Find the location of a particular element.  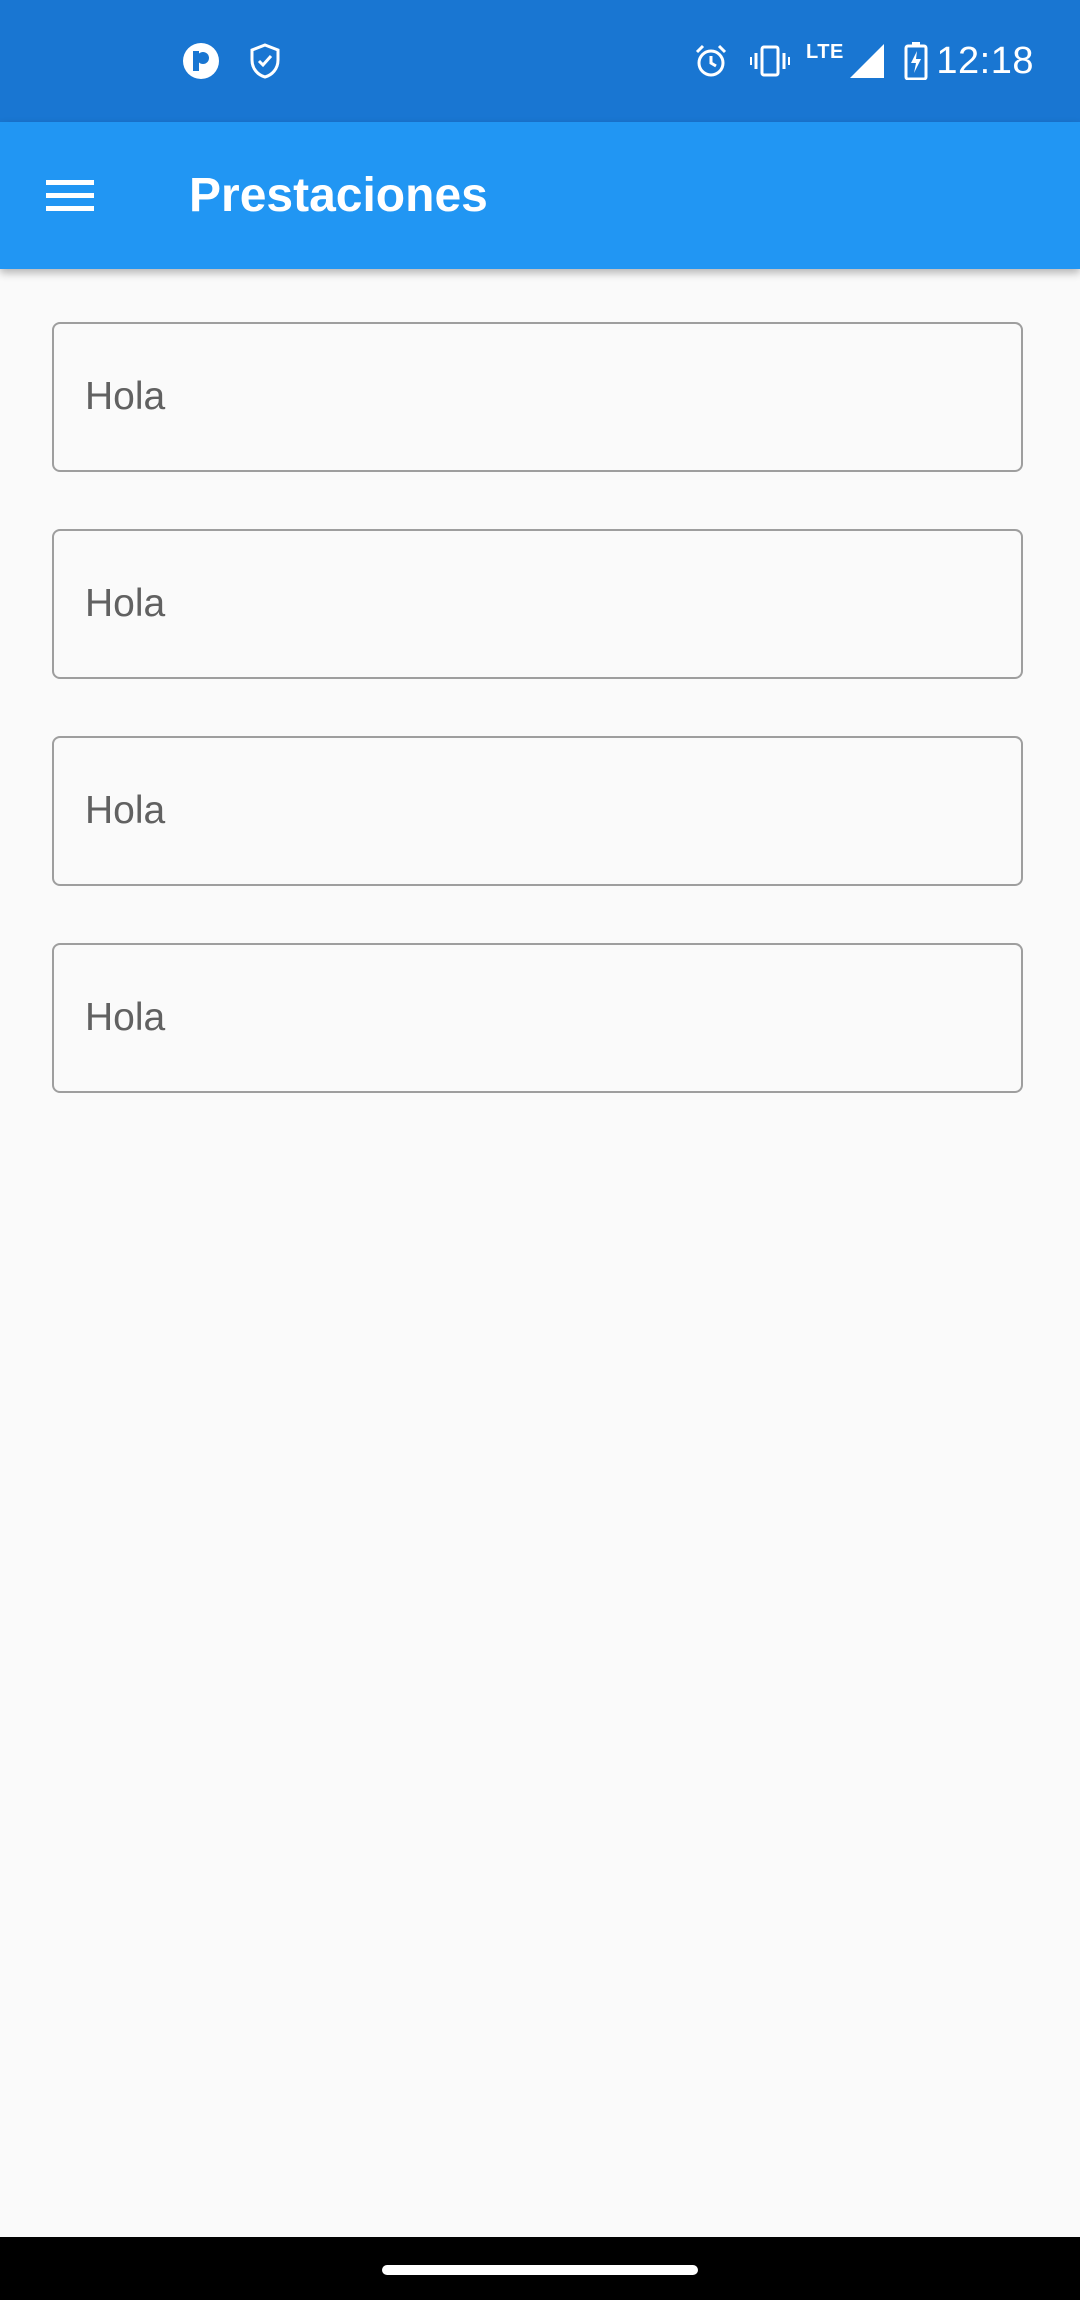

app-bar: Prestaciones is located at coordinates (540, 195).